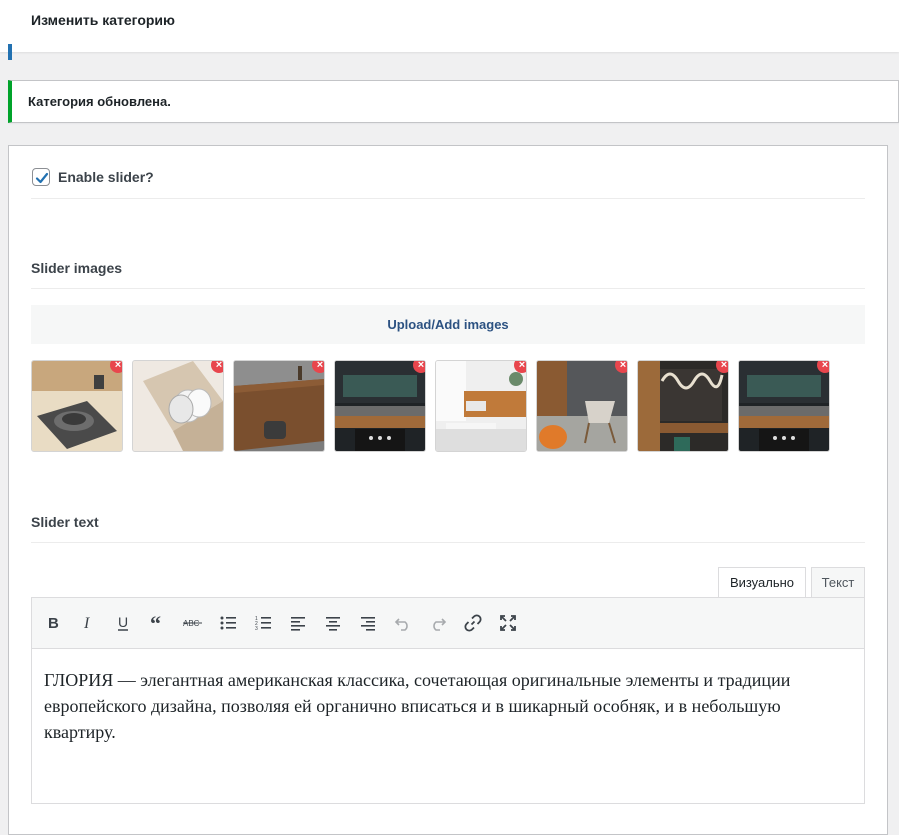  I want to click on slider-images-title: Slider images, so click(77, 268).